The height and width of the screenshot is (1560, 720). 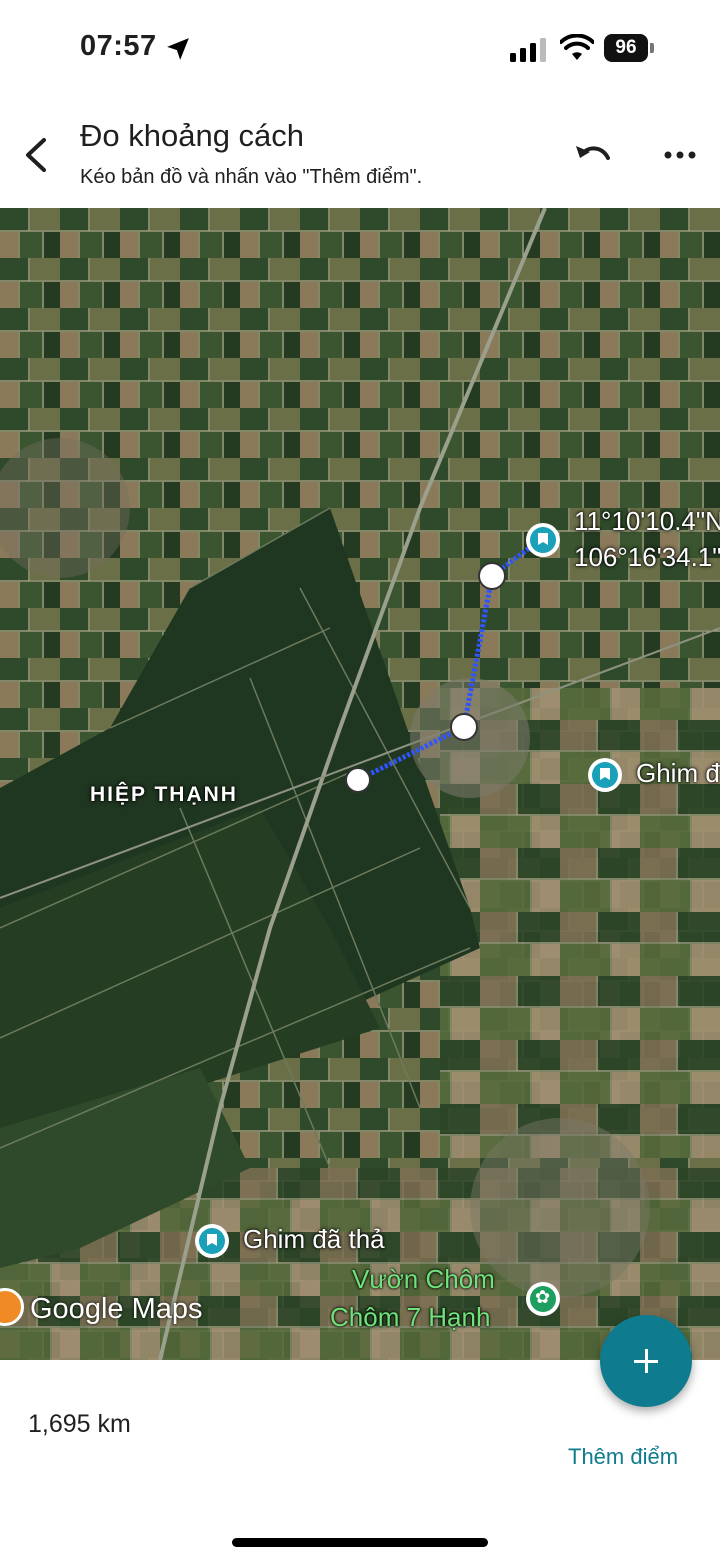 What do you see at coordinates (360, 1542) in the screenshot?
I see `home-indicator` at bounding box center [360, 1542].